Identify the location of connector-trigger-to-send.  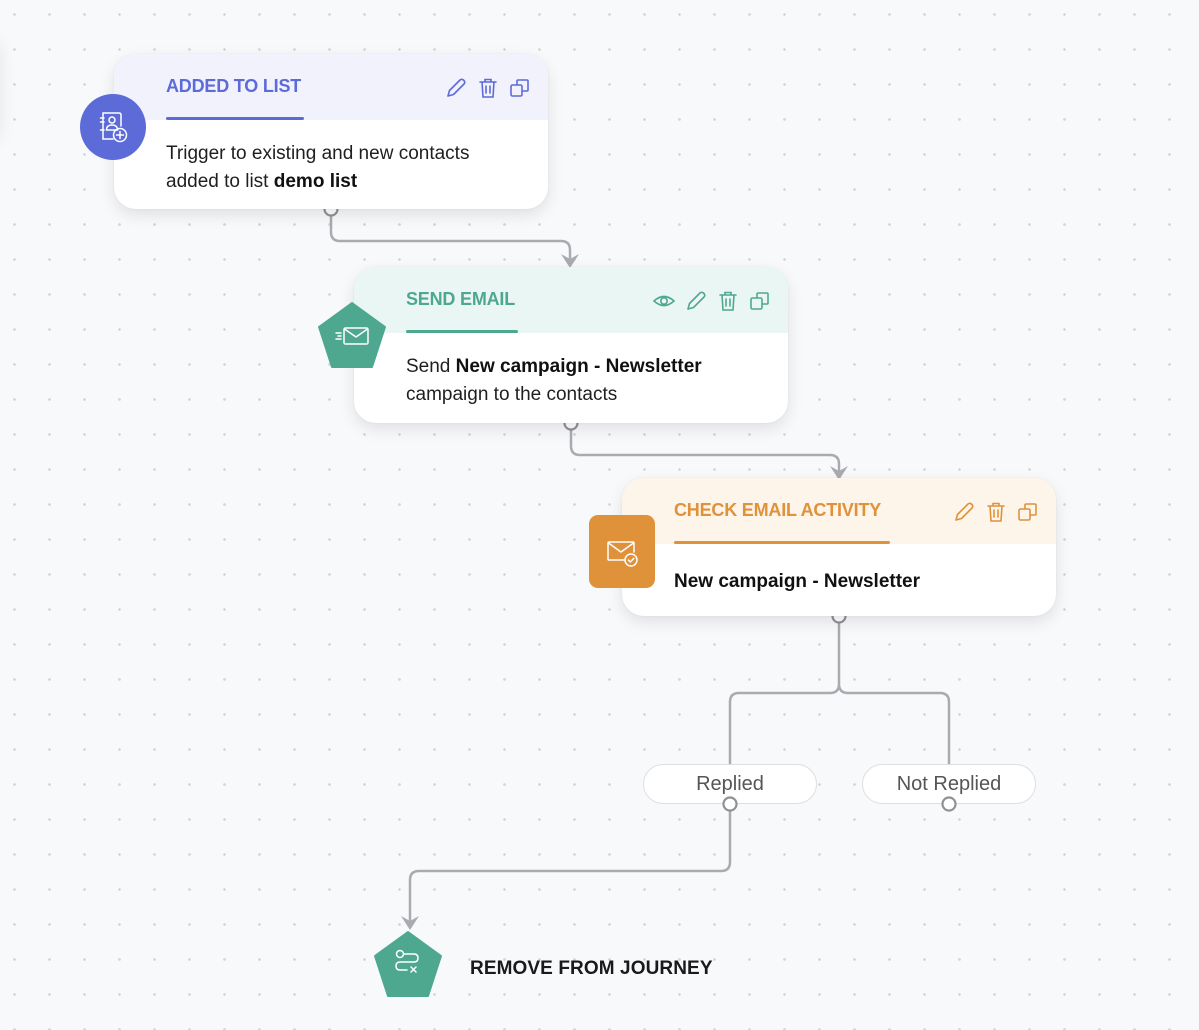
(450, 239).